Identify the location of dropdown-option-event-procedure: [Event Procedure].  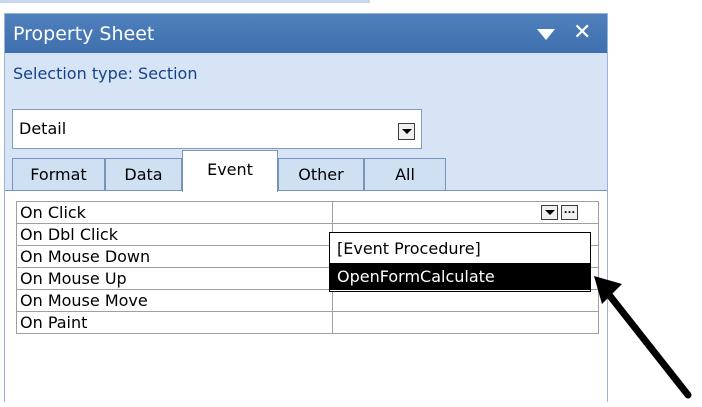
(460, 248).